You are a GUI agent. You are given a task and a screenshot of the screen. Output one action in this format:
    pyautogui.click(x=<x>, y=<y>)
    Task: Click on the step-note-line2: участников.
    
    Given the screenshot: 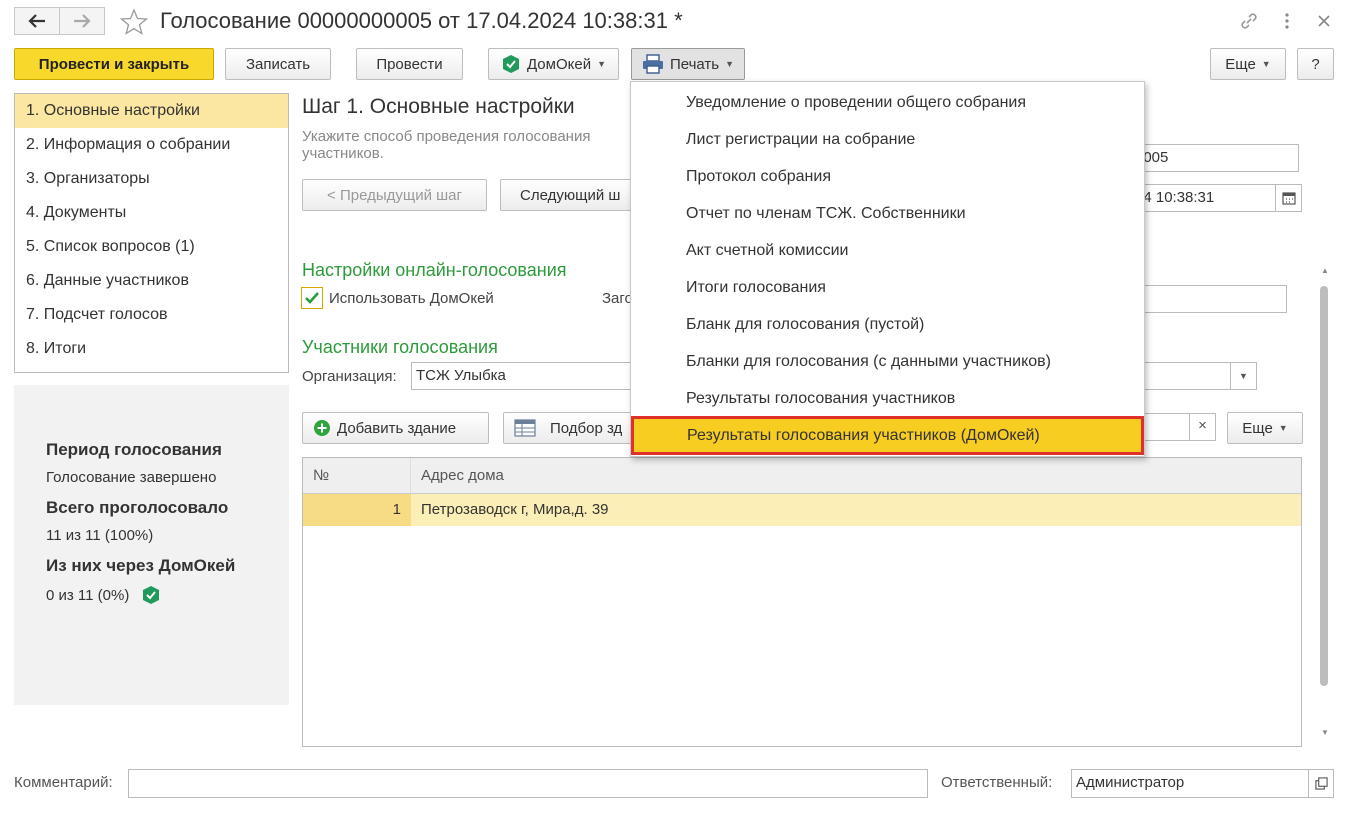 What is the action you would take?
    pyautogui.click(x=343, y=153)
    